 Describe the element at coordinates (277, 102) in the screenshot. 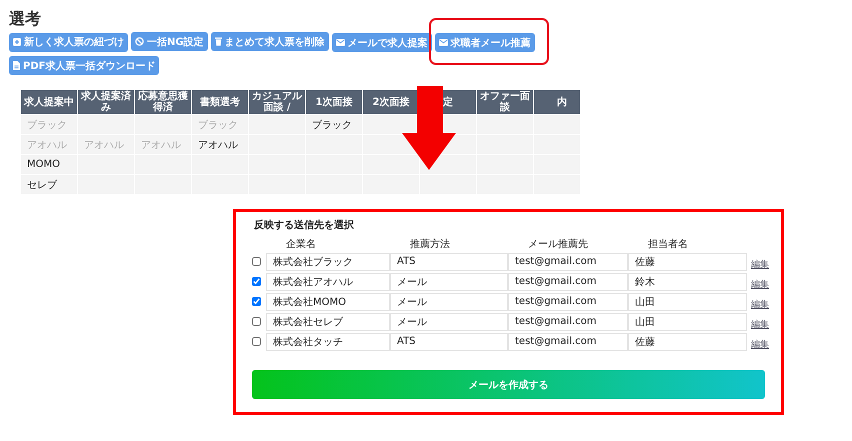

I see `column-header: カジュアル面談 /` at that location.